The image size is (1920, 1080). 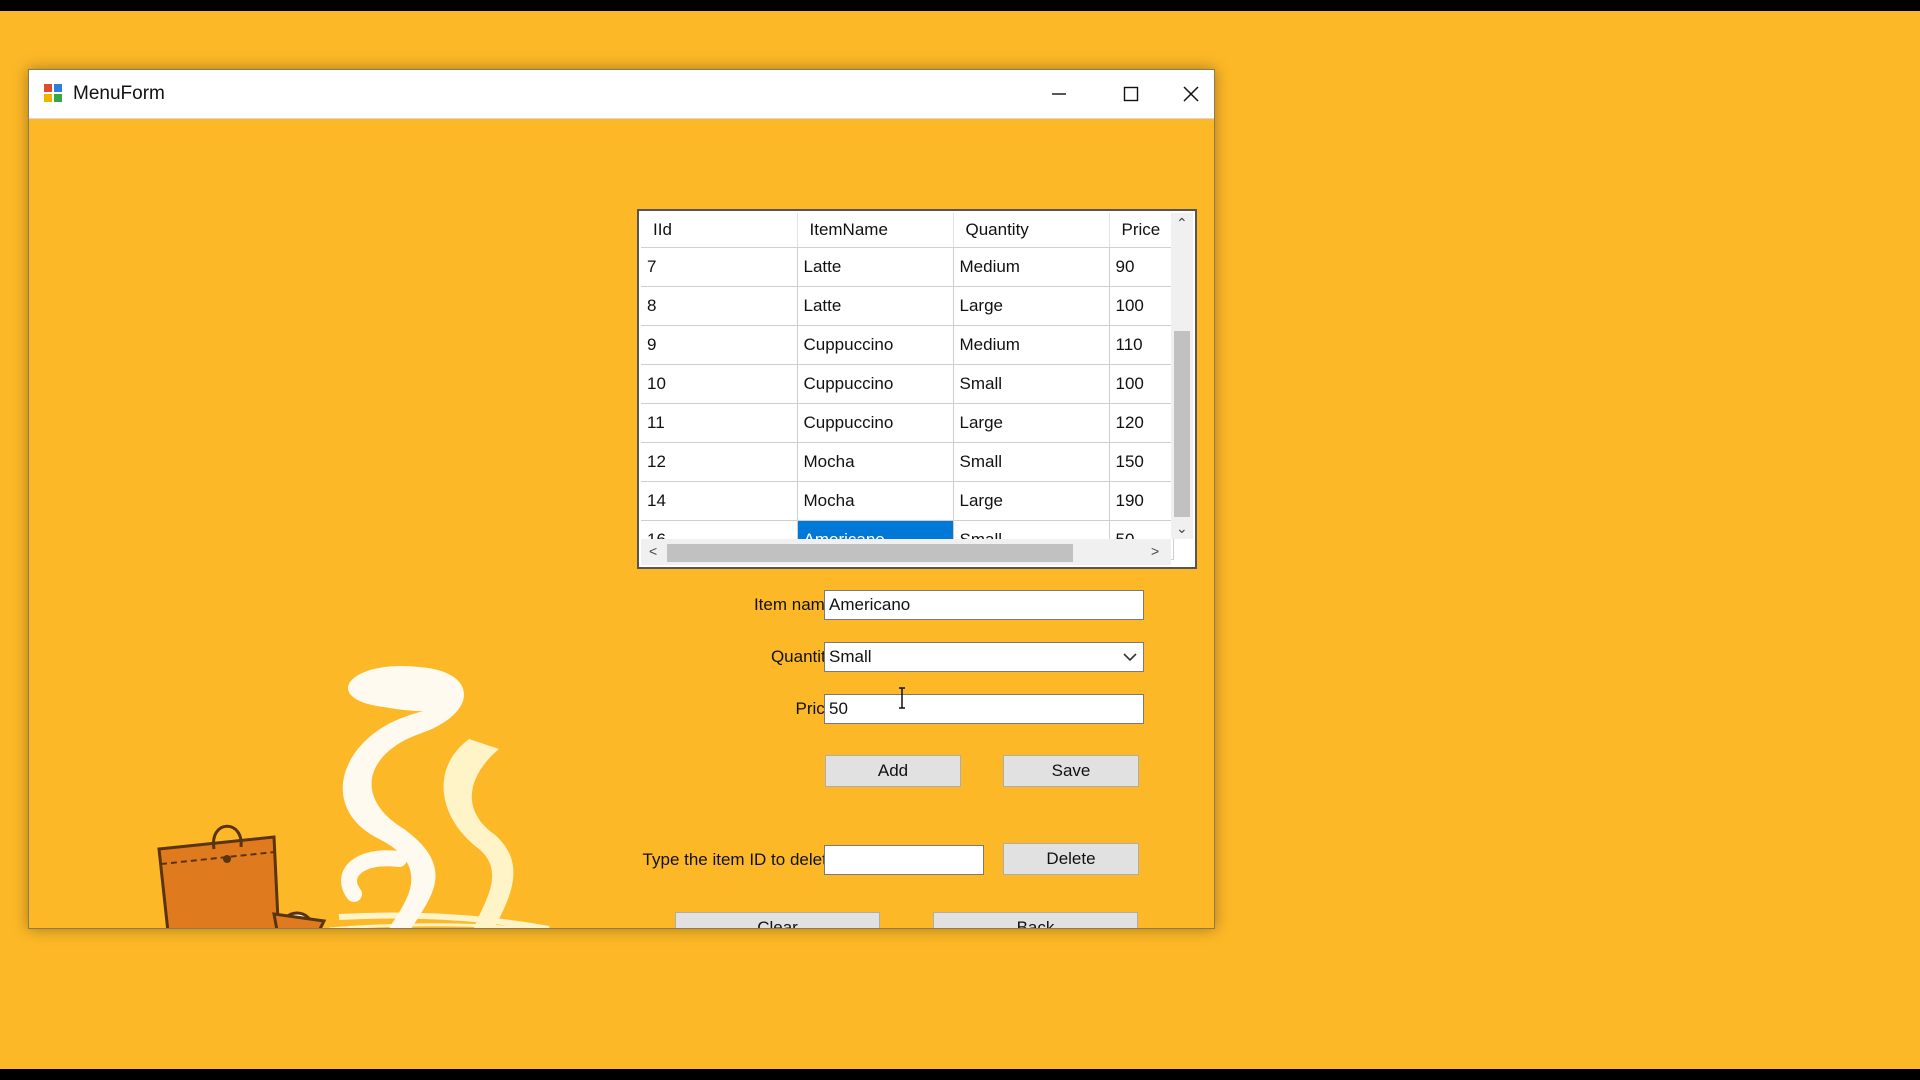 I want to click on table-row: 9 Cuppuccino Medium 110, so click(x=907, y=345).